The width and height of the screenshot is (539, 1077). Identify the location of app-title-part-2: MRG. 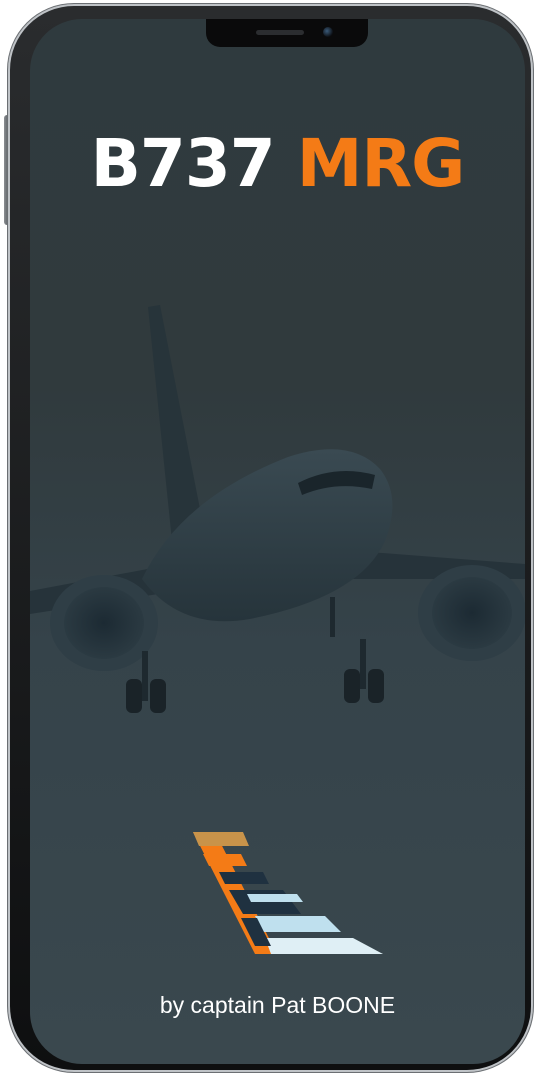
(381, 163).